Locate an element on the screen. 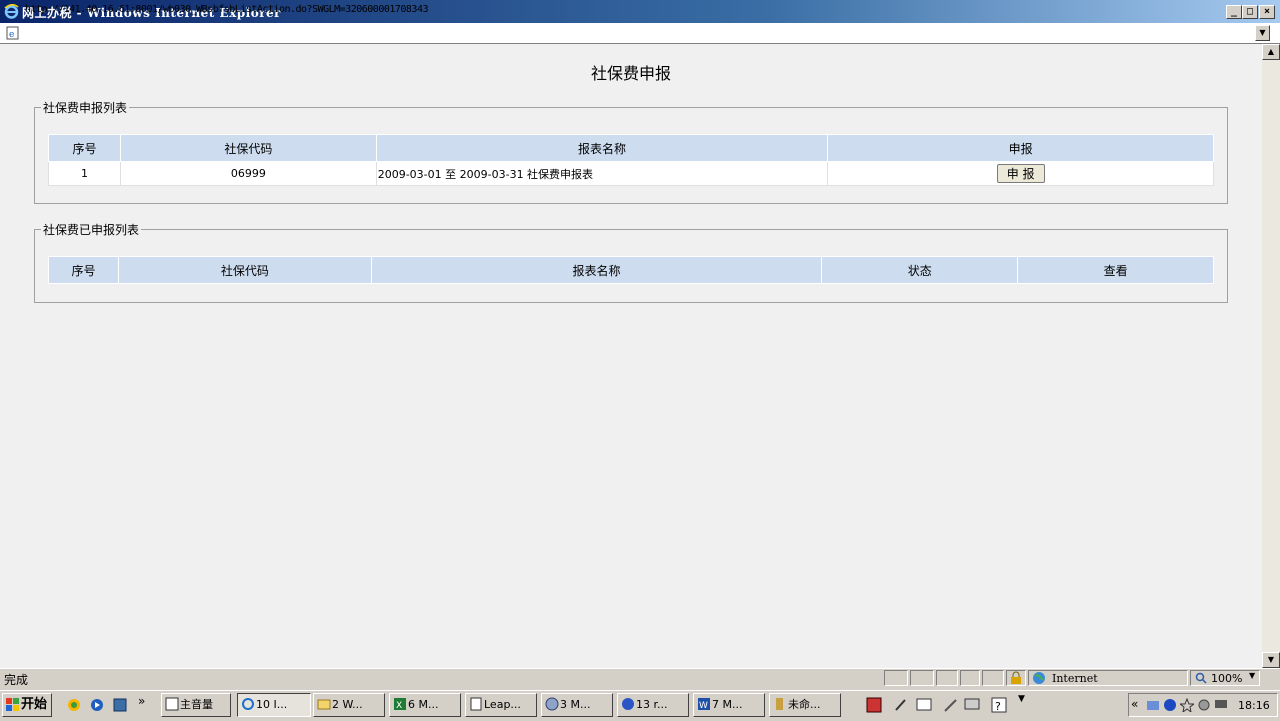  declared-table: 序号 社保代码 报表名称 状态 查看 is located at coordinates (631, 270).